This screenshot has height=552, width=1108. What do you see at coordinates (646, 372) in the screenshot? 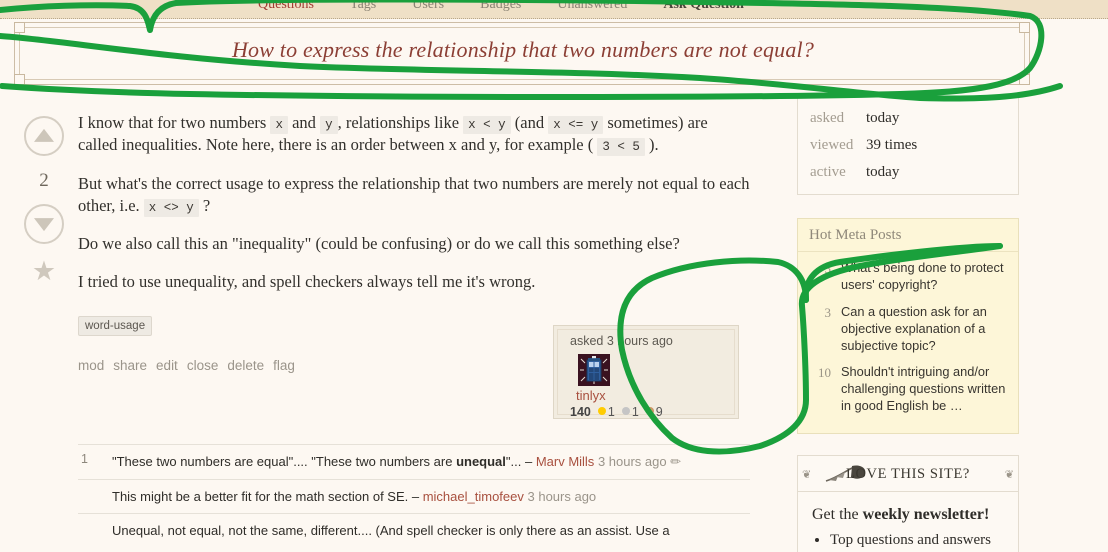
I see `asker-user-card: asked 3 hours ago tinlyx 140 1 1 9` at bounding box center [646, 372].